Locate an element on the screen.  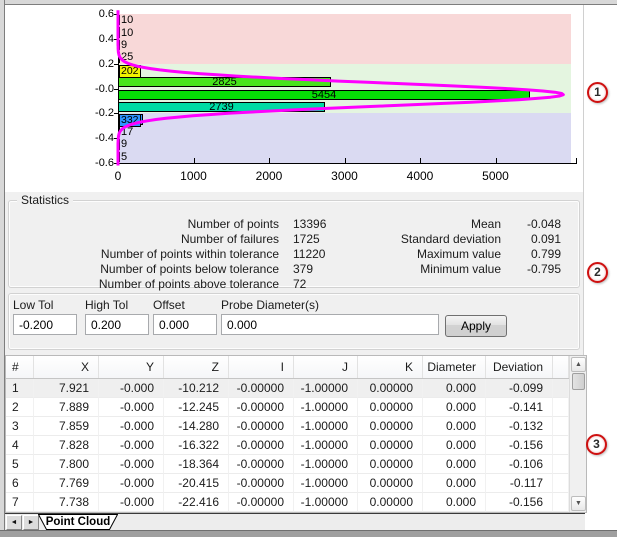
scroll-up-button: ▲ is located at coordinates (578, 364).